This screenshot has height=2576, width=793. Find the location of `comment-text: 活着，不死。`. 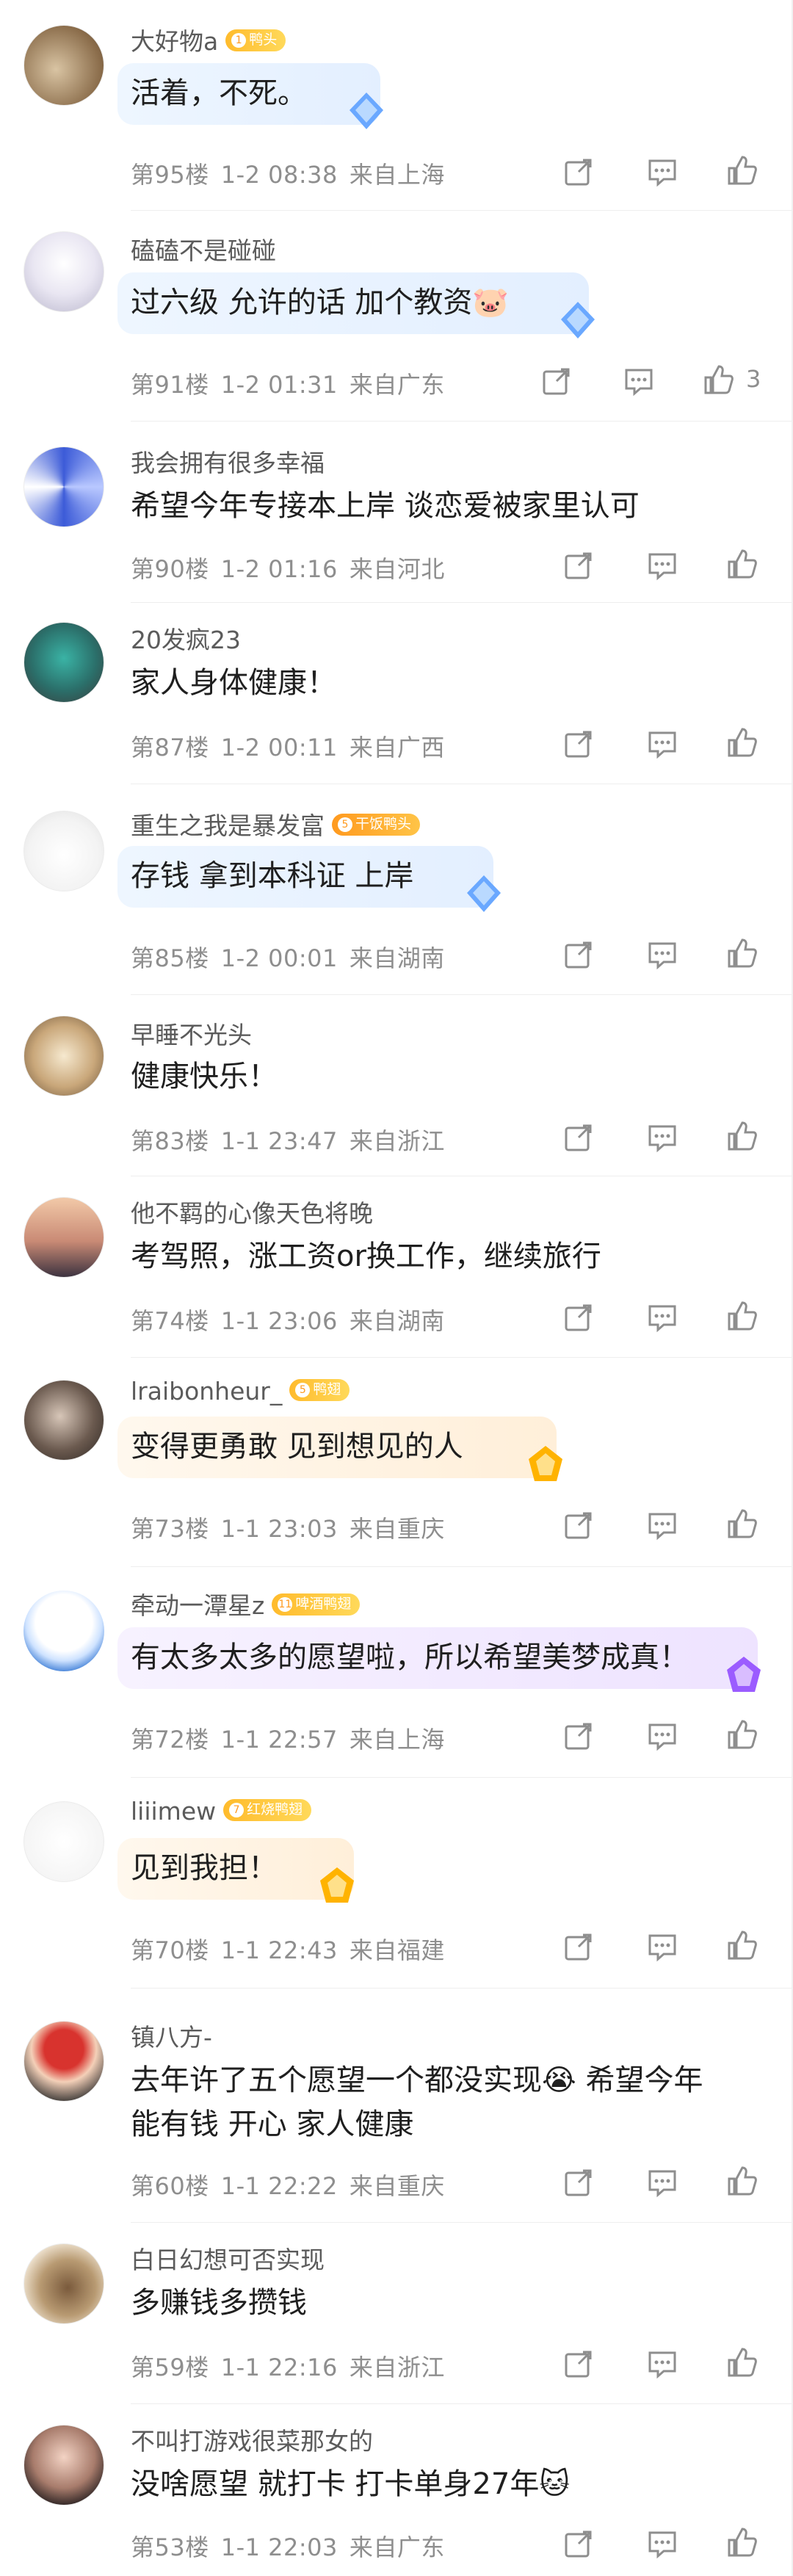

comment-text: 活着，不死。 is located at coordinates (219, 93).